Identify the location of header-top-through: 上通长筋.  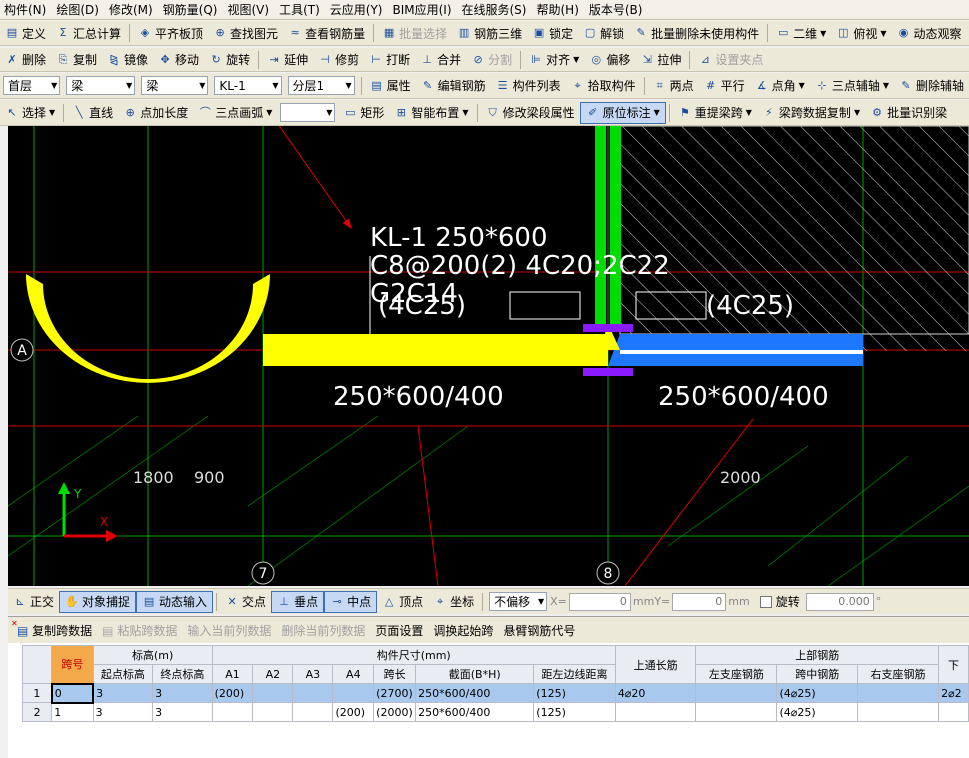
(655, 664).